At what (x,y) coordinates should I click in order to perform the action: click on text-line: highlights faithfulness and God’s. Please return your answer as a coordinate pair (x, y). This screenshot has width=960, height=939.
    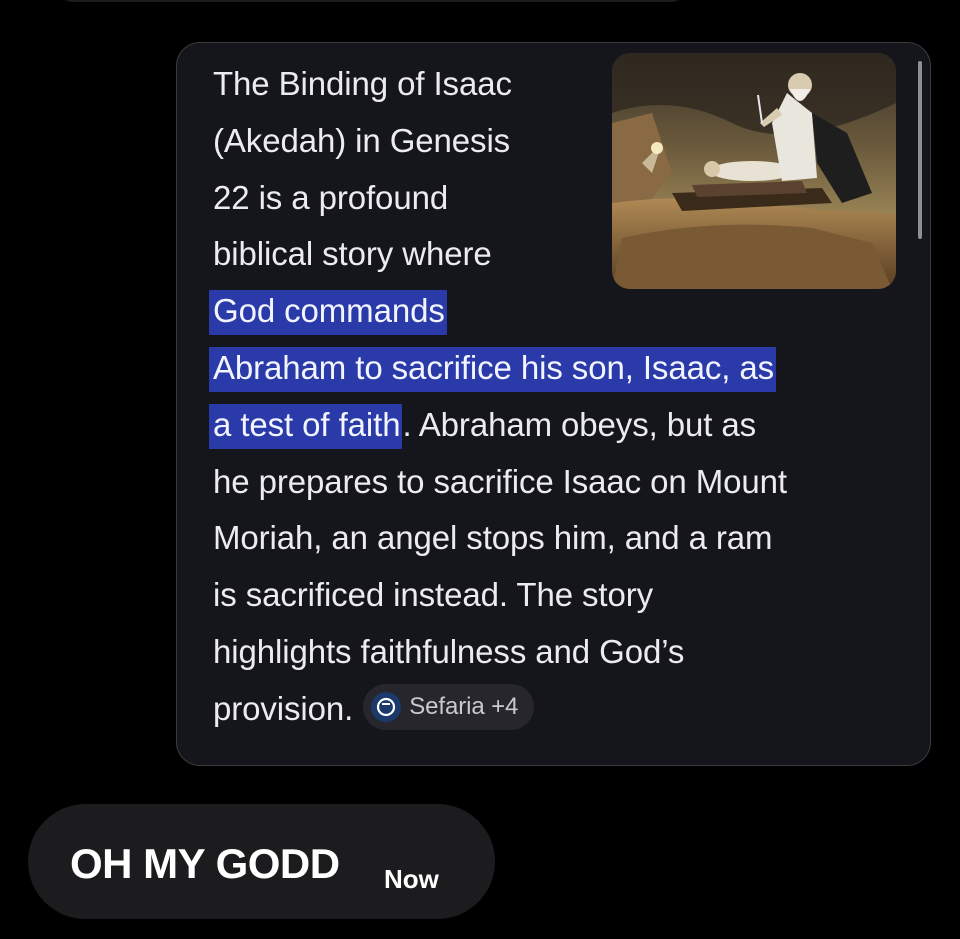
    Looking at the image, I should click on (449, 651).